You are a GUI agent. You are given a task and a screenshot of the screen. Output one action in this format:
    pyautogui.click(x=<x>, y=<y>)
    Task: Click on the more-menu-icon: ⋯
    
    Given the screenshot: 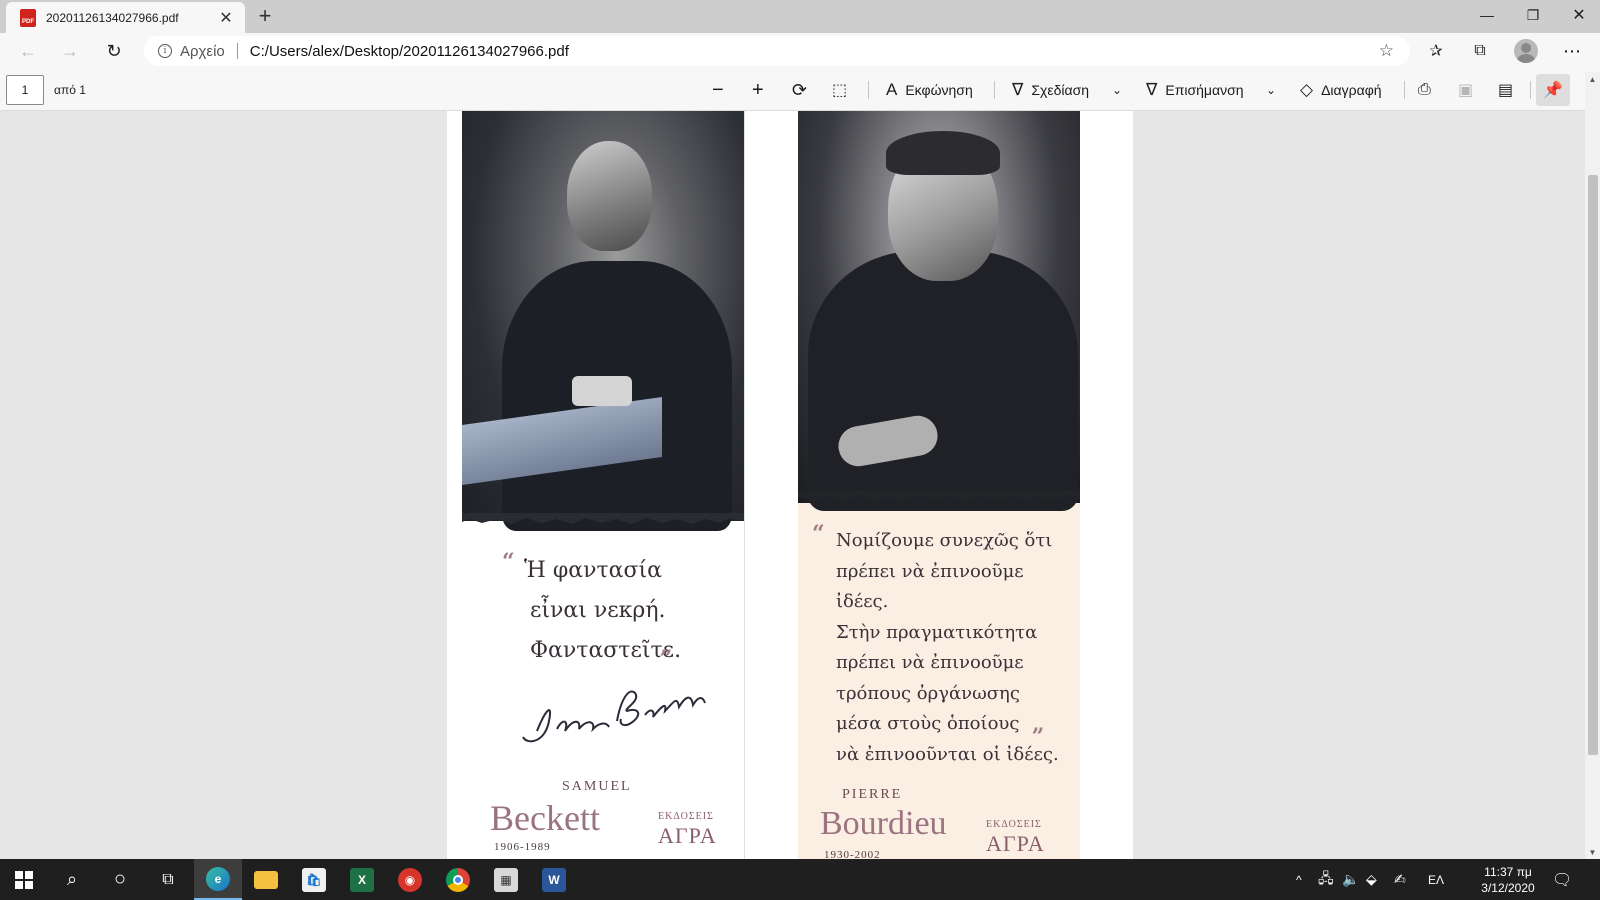 What is the action you would take?
    pyautogui.click(x=1572, y=51)
    